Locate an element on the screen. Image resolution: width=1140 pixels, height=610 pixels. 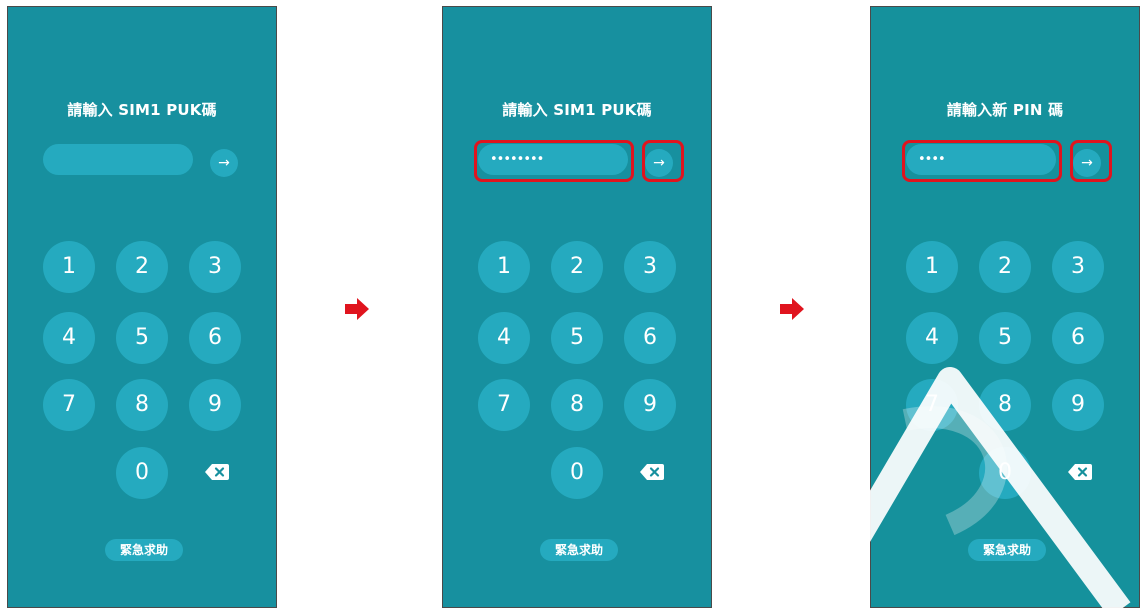
arrow-right-icon: → is located at coordinates (224, 163).